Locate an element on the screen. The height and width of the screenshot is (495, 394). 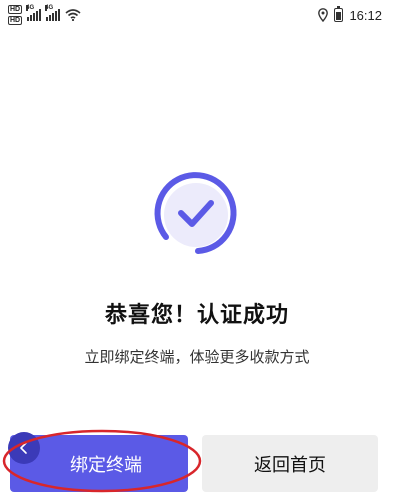
sim1-signal-icon: 4G is located at coordinates (34, 13).